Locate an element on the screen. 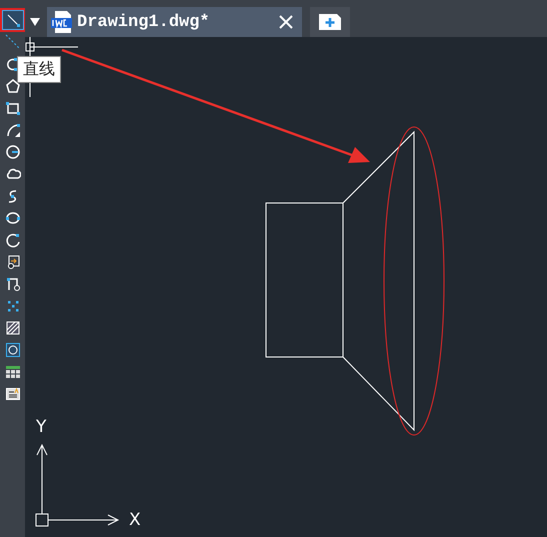 This screenshot has height=537, width=547. region-tool-icon is located at coordinates (12, 350).